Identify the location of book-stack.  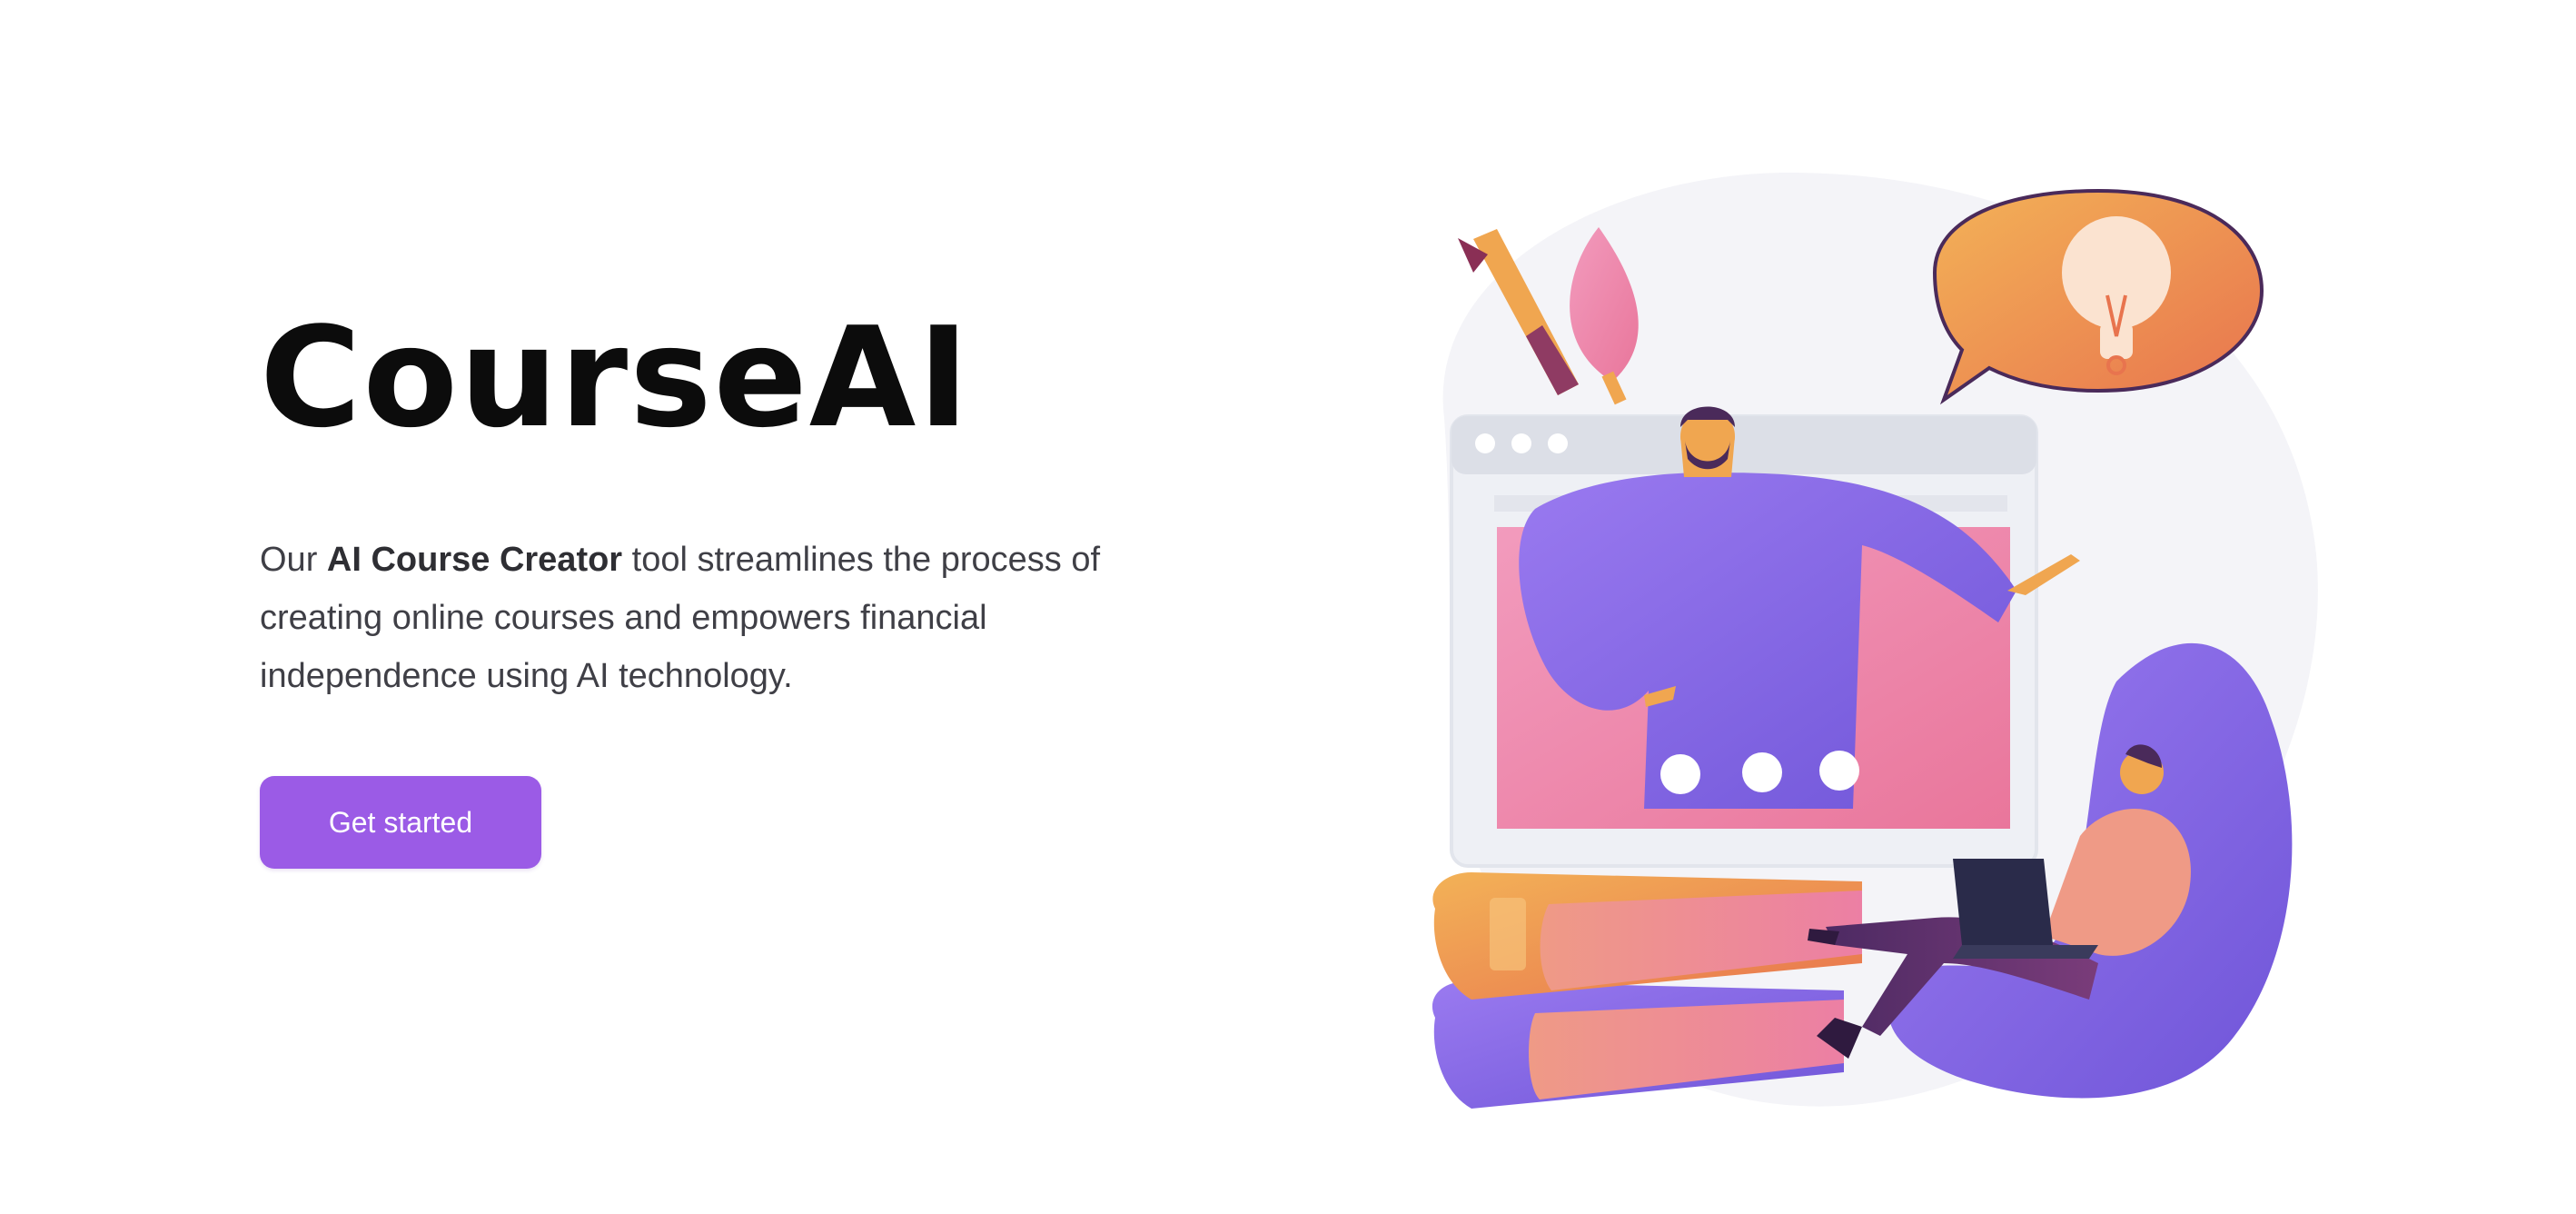
(1647, 990).